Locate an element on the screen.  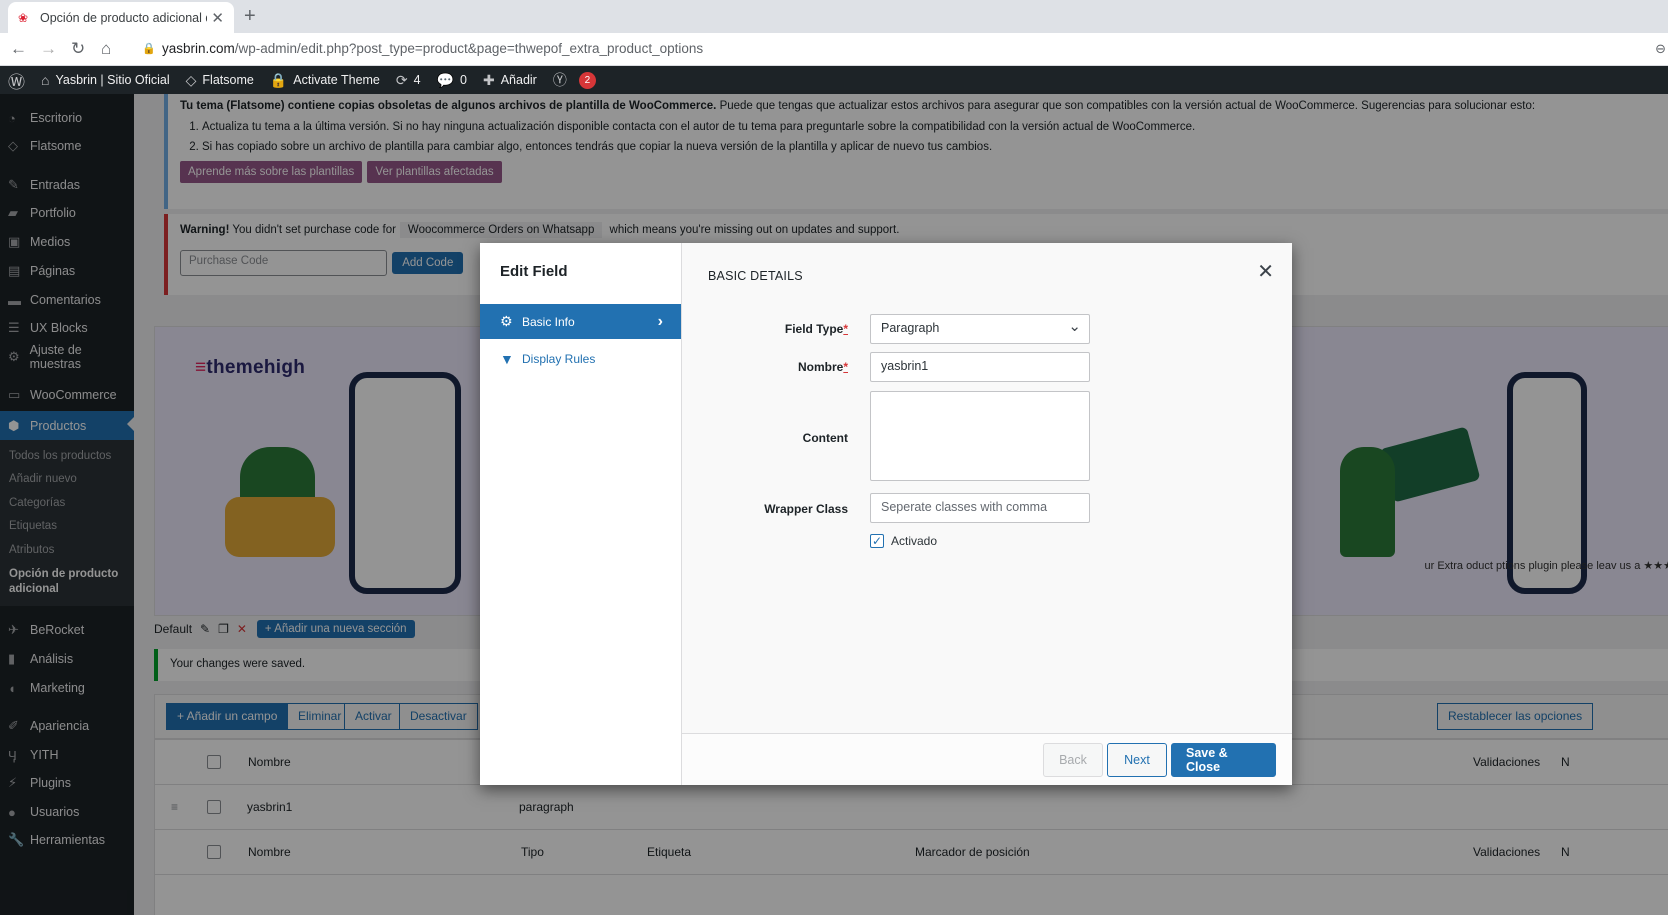
field-type-select: Paragraph is located at coordinates (980, 329).